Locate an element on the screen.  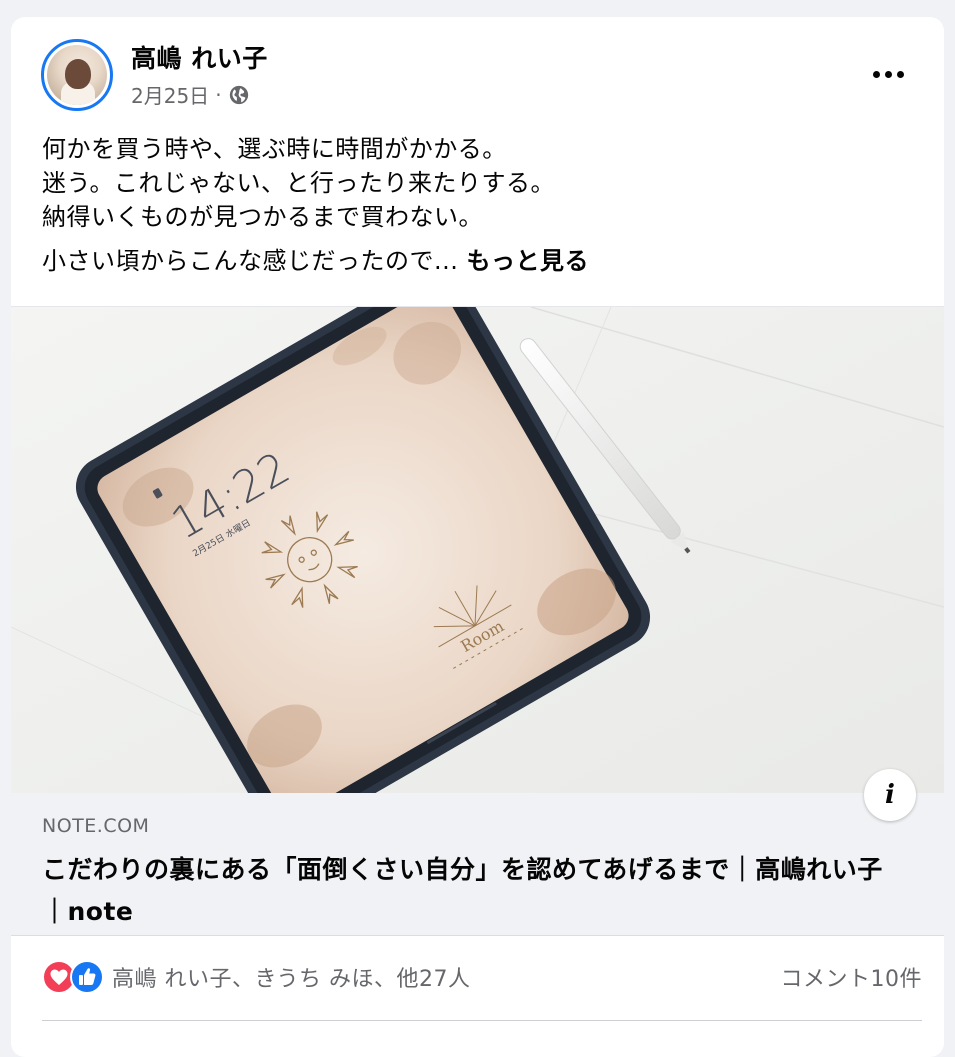
link-domain: NOTE.COM is located at coordinates (96, 826).